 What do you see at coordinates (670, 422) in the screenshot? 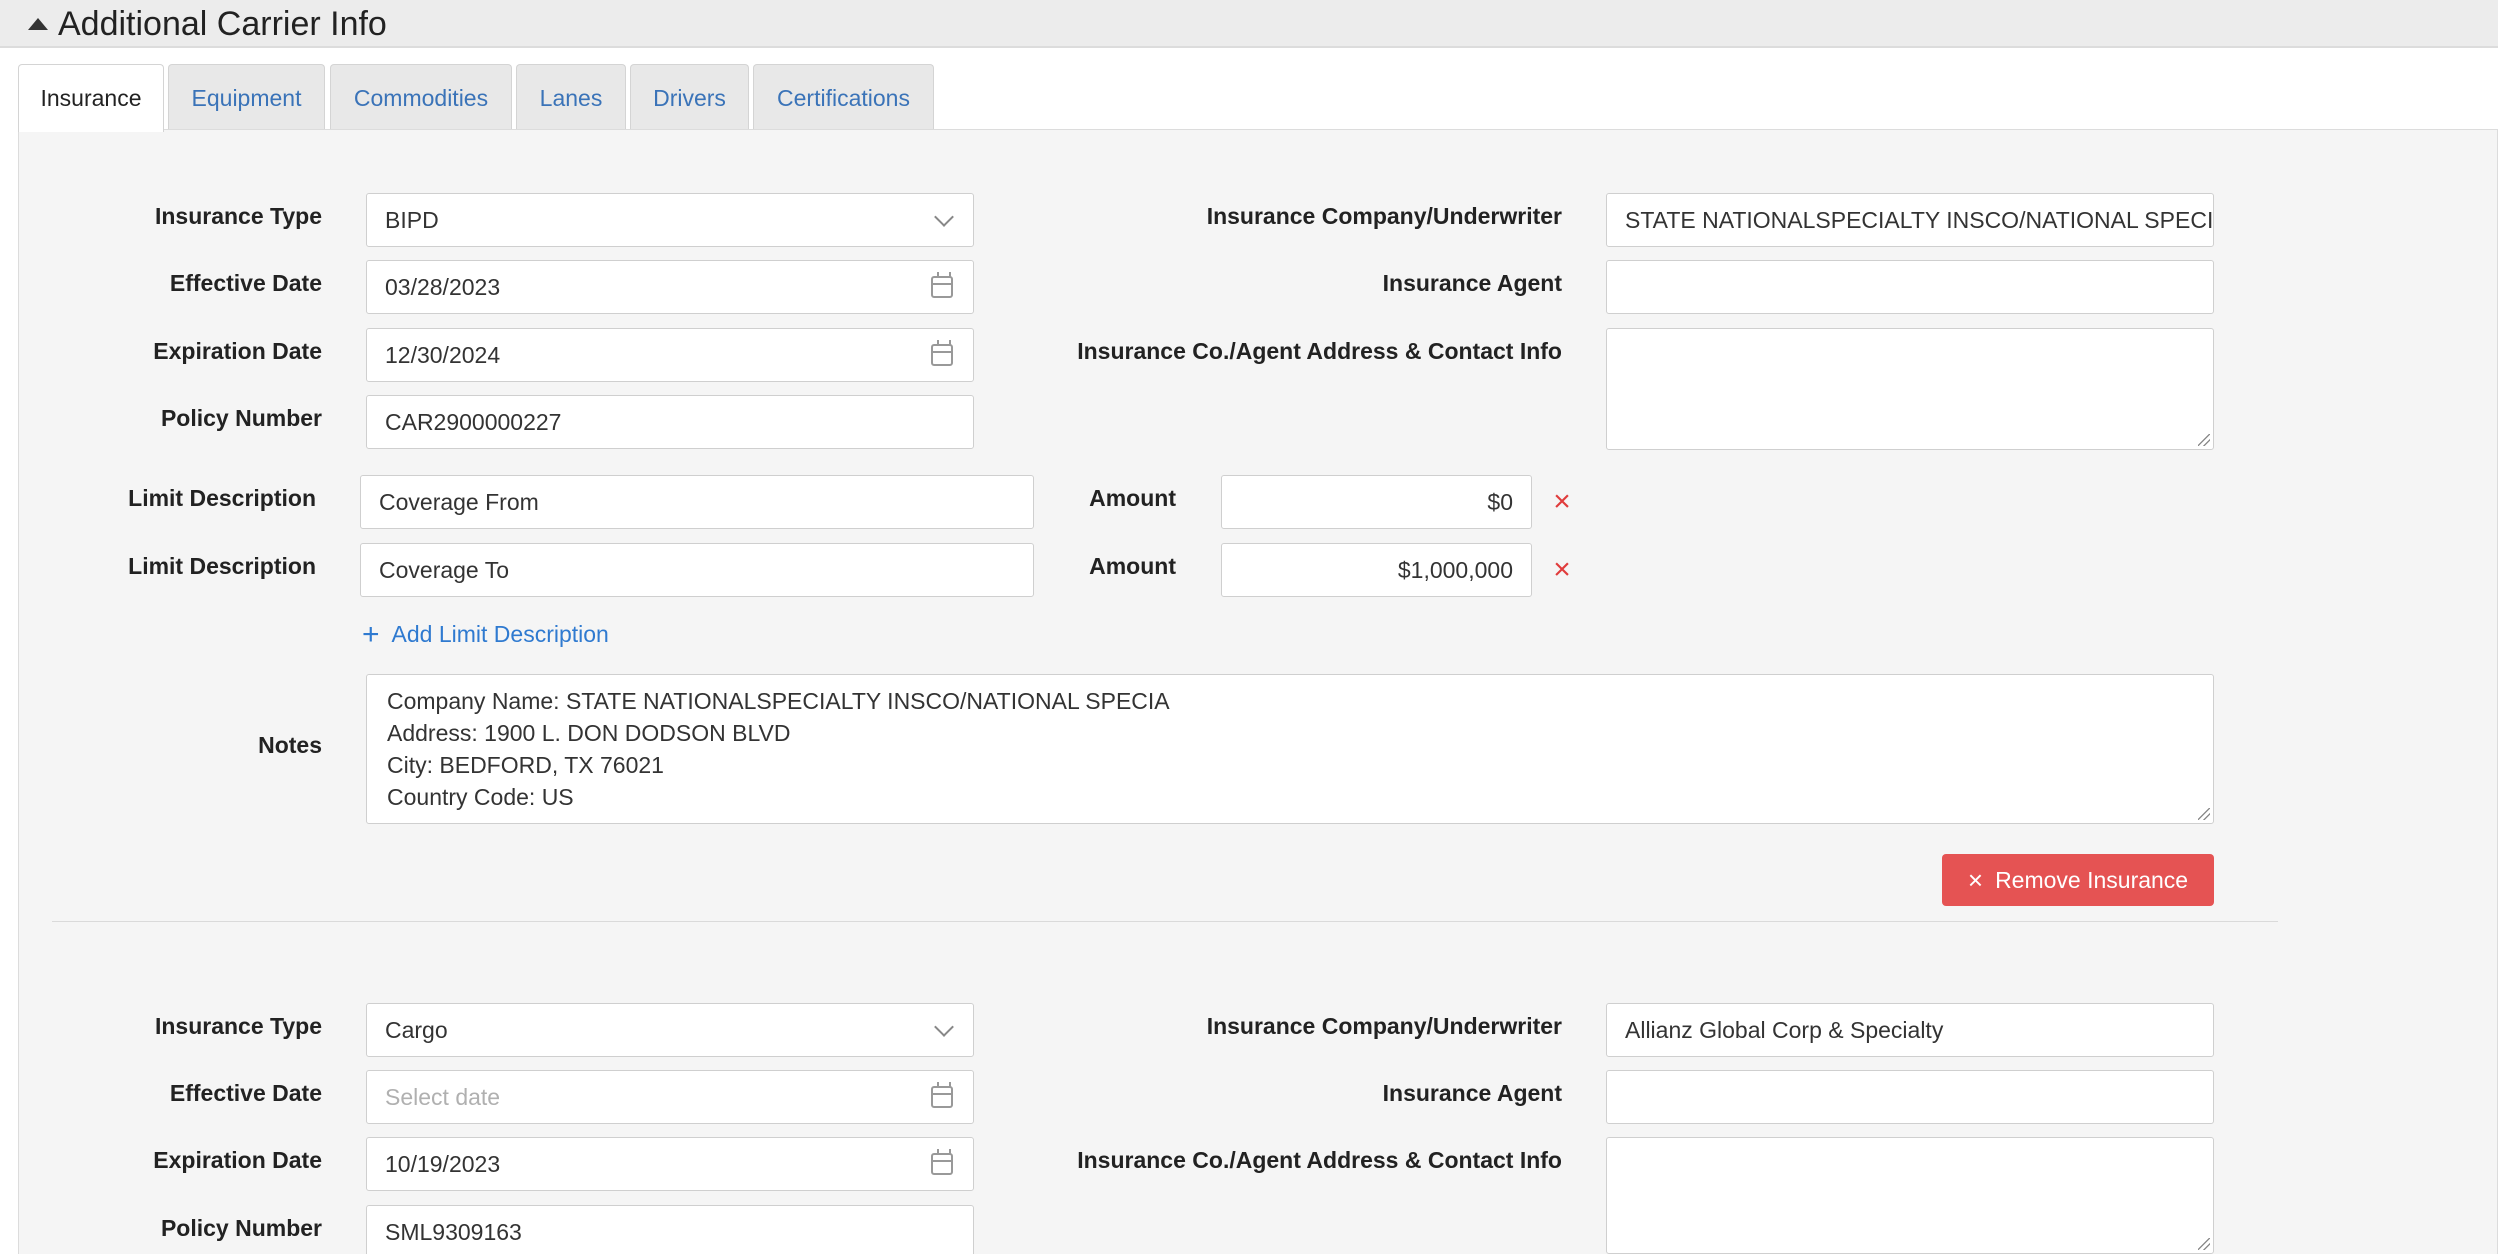
I see `policy-number-input: CAR2900000227` at bounding box center [670, 422].